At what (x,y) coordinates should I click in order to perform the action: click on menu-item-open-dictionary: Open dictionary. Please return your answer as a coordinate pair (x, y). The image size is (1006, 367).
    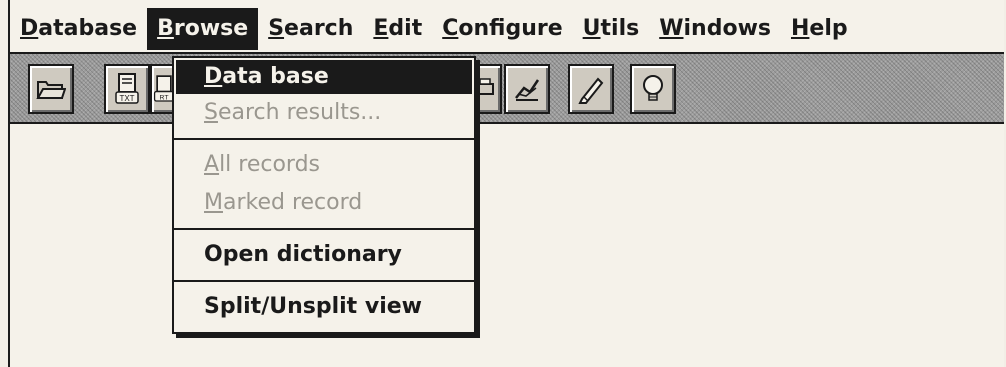
    Looking at the image, I should click on (324, 255).